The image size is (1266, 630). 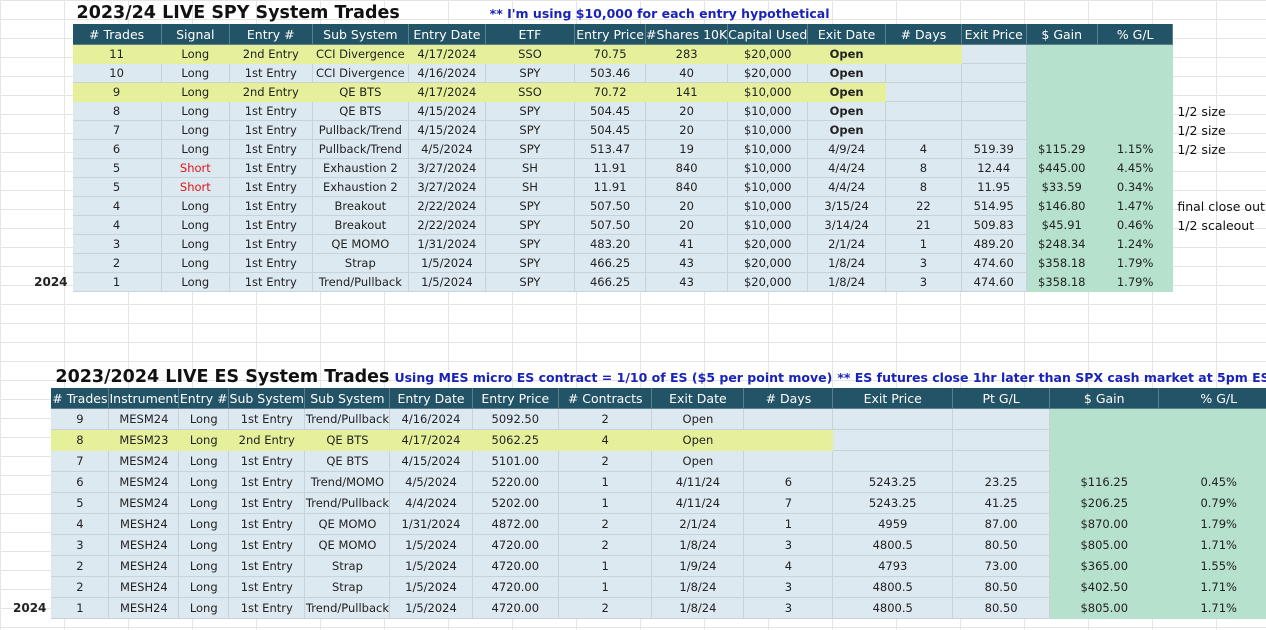 I want to click on column-header: Entry #, so click(x=271, y=34).